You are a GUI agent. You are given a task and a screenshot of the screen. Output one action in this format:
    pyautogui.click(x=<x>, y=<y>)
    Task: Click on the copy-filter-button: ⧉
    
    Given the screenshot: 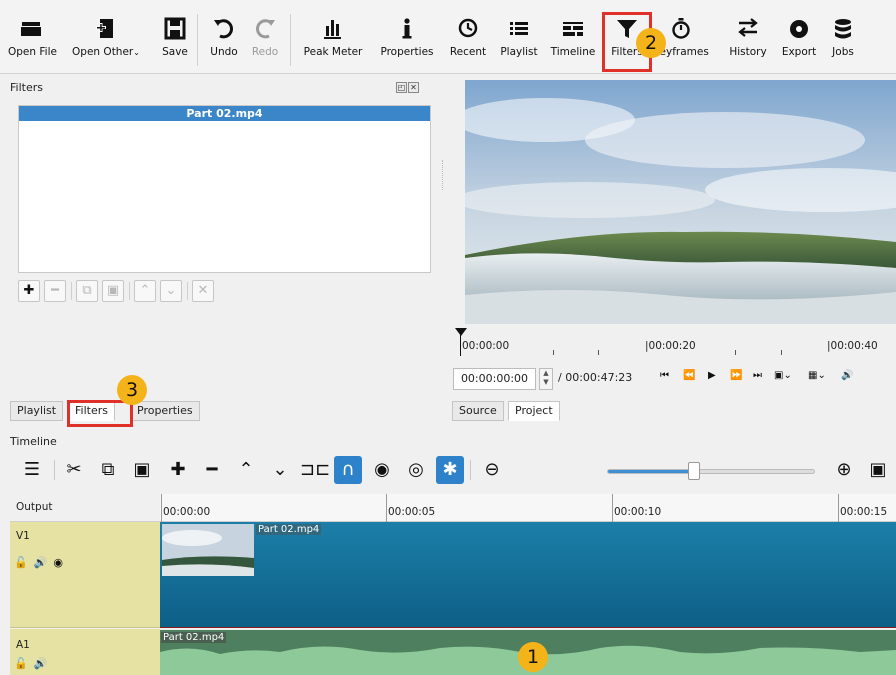 What is the action you would take?
    pyautogui.click(x=87, y=291)
    